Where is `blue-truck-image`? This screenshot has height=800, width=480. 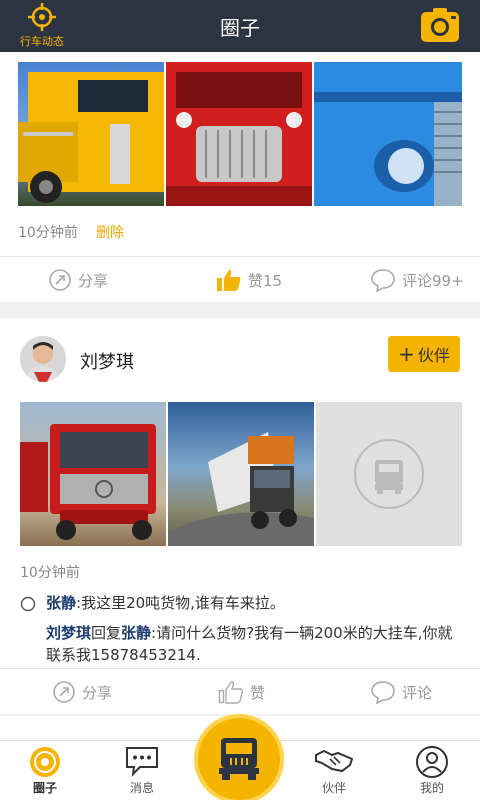 blue-truck-image is located at coordinates (388, 134).